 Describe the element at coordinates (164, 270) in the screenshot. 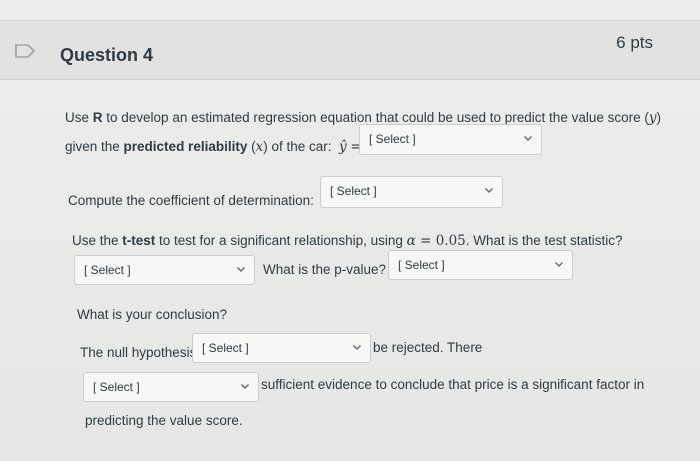

I see `test-statistic-select: [ Select ]` at that location.